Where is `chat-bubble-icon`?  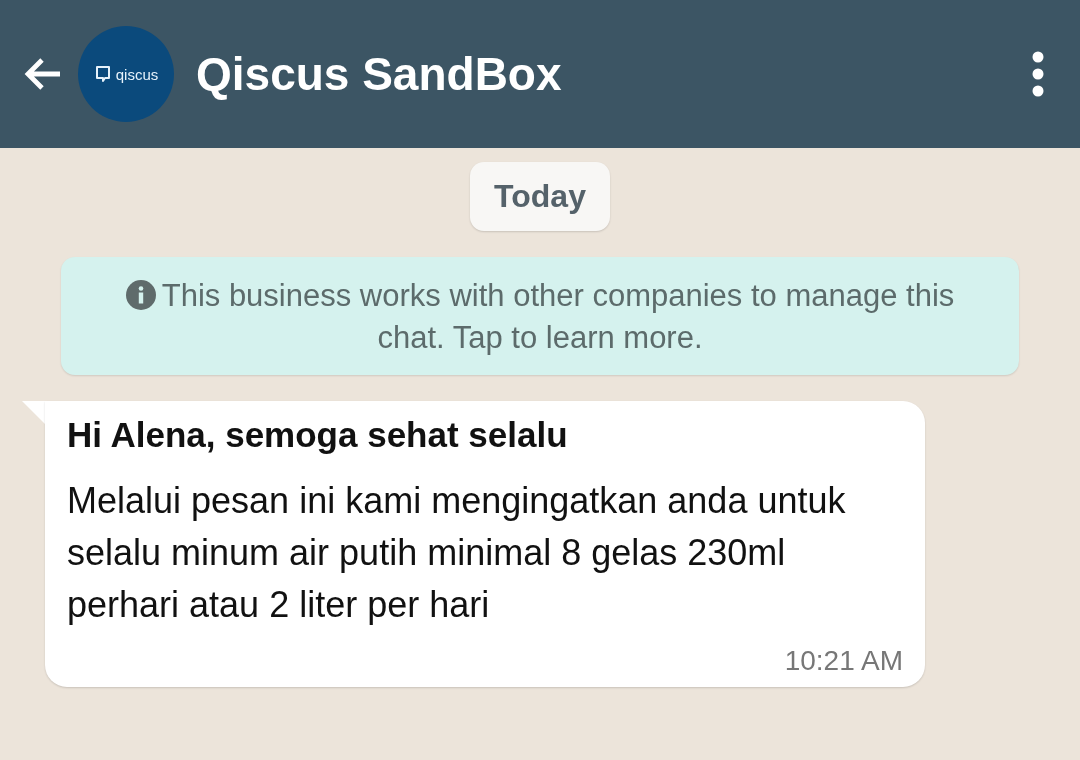 chat-bubble-icon is located at coordinates (102, 74).